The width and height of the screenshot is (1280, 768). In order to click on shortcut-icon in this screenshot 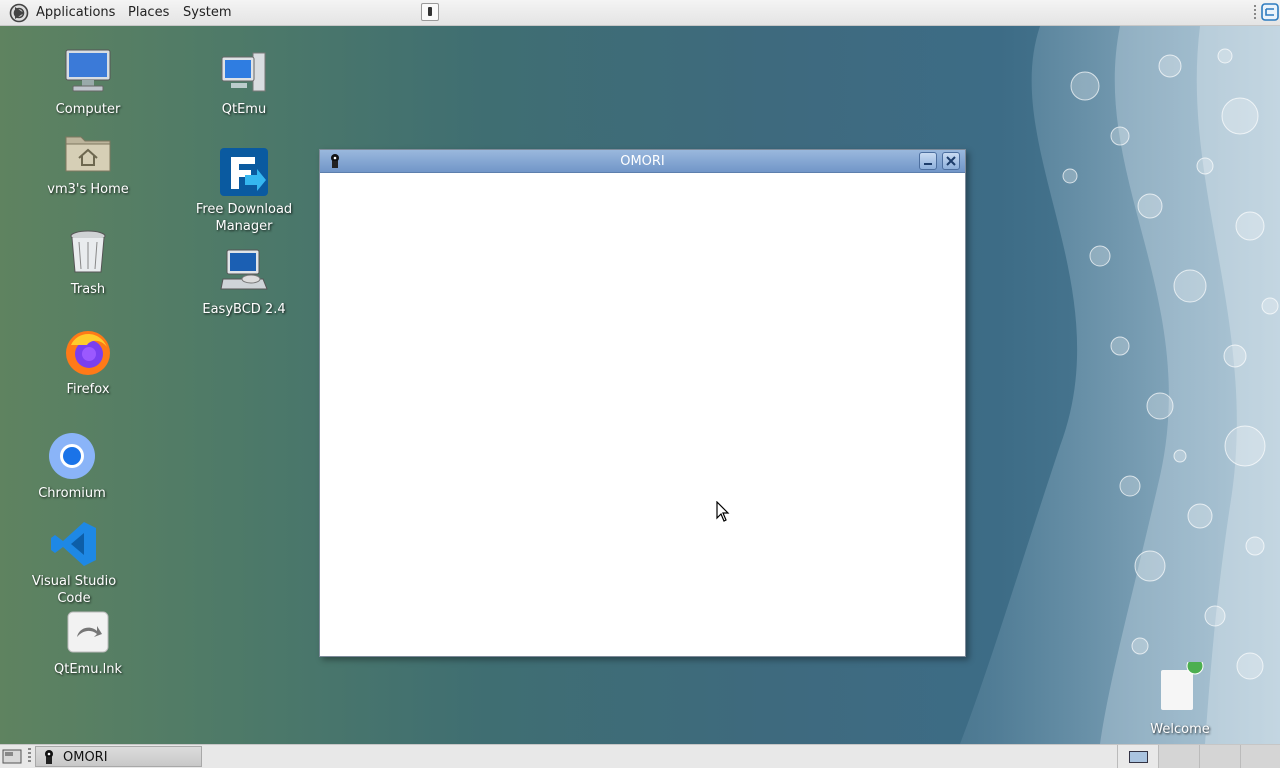, I will do `click(88, 632)`.